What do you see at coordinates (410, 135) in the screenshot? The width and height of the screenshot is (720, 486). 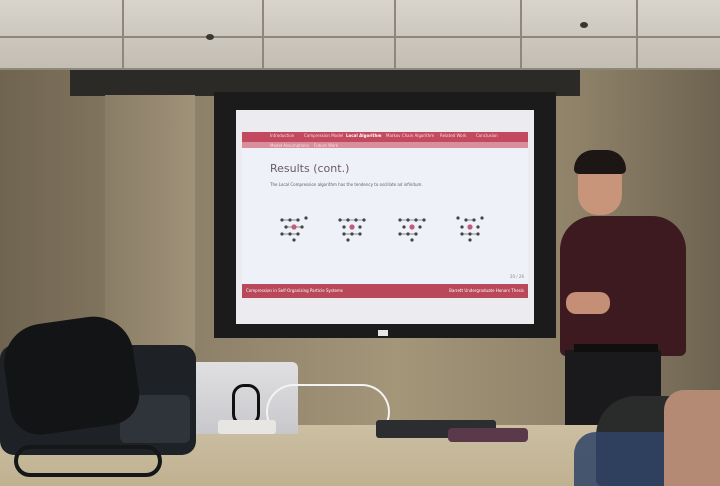 I see `slide-nav-item: Markov Chain Algorithm` at bounding box center [410, 135].